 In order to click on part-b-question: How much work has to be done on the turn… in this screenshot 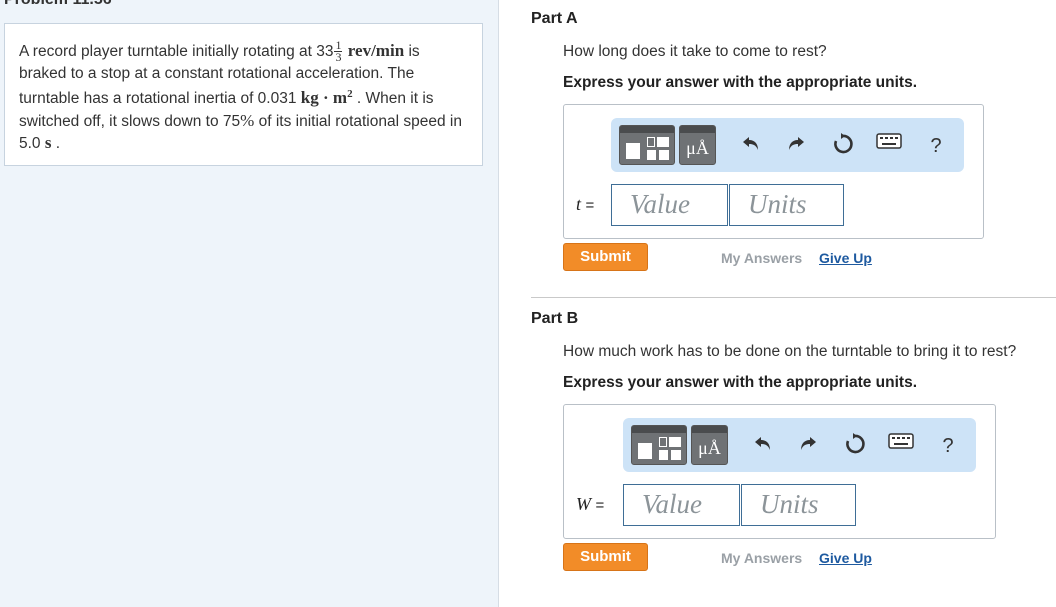, I will do `click(790, 351)`.